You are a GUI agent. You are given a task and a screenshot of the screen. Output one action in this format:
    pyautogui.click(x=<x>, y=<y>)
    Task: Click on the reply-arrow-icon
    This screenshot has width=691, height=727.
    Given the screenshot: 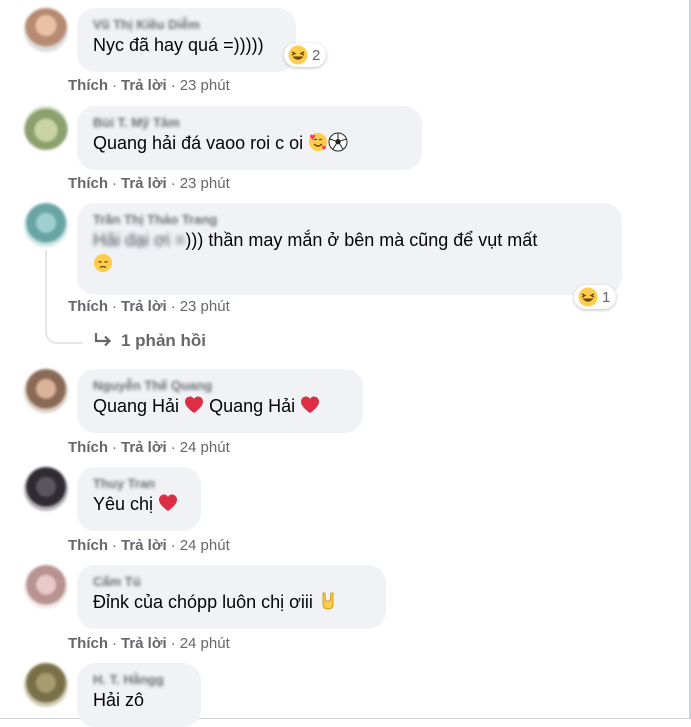 What is the action you would take?
    pyautogui.click(x=103, y=340)
    